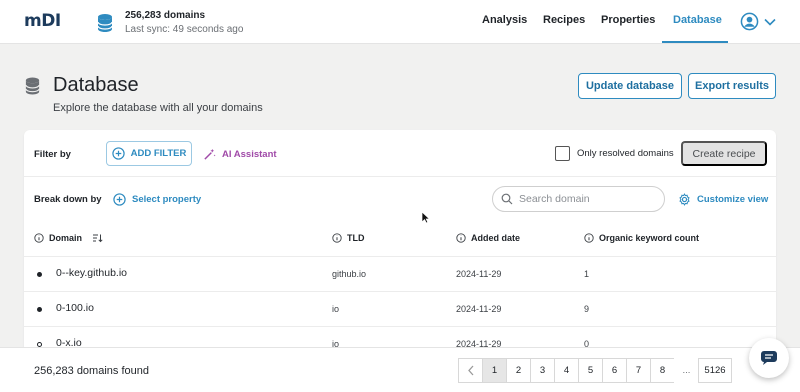 The width and height of the screenshot is (800, 392). I want to click on column-header-domain: Domain, so click(71, 238).